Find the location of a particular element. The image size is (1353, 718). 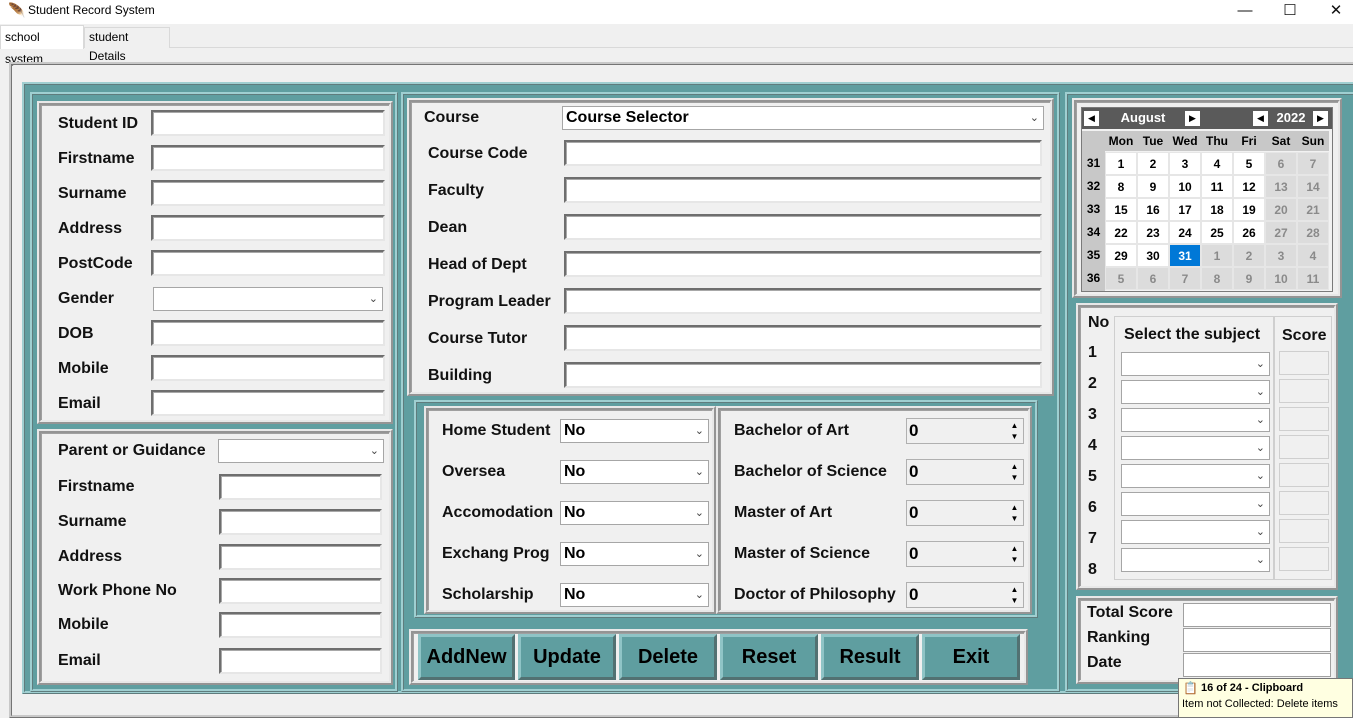

tab-student-details: student Details is located at coordinates (127, 45).